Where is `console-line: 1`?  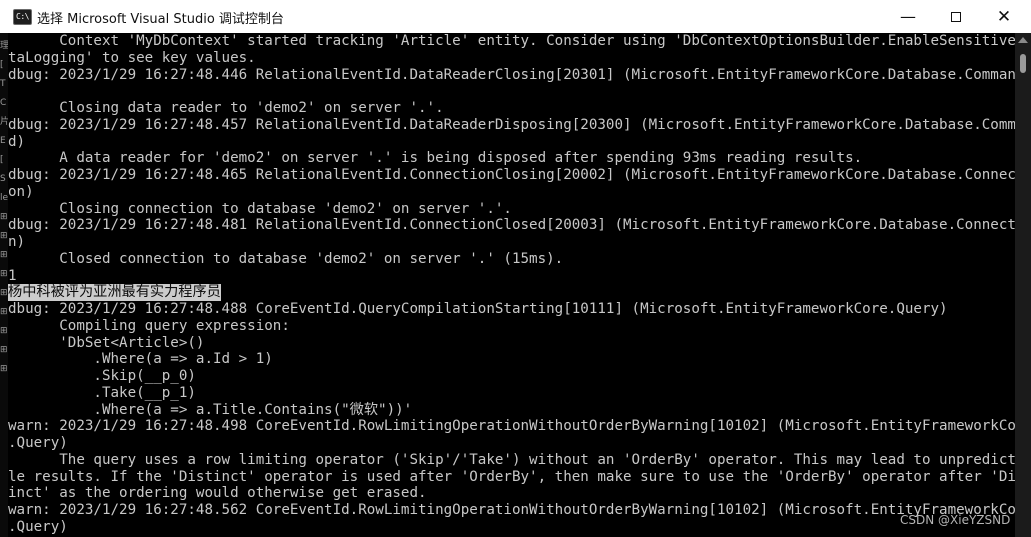 console-line: 1 is located at coordinates (12, 275).